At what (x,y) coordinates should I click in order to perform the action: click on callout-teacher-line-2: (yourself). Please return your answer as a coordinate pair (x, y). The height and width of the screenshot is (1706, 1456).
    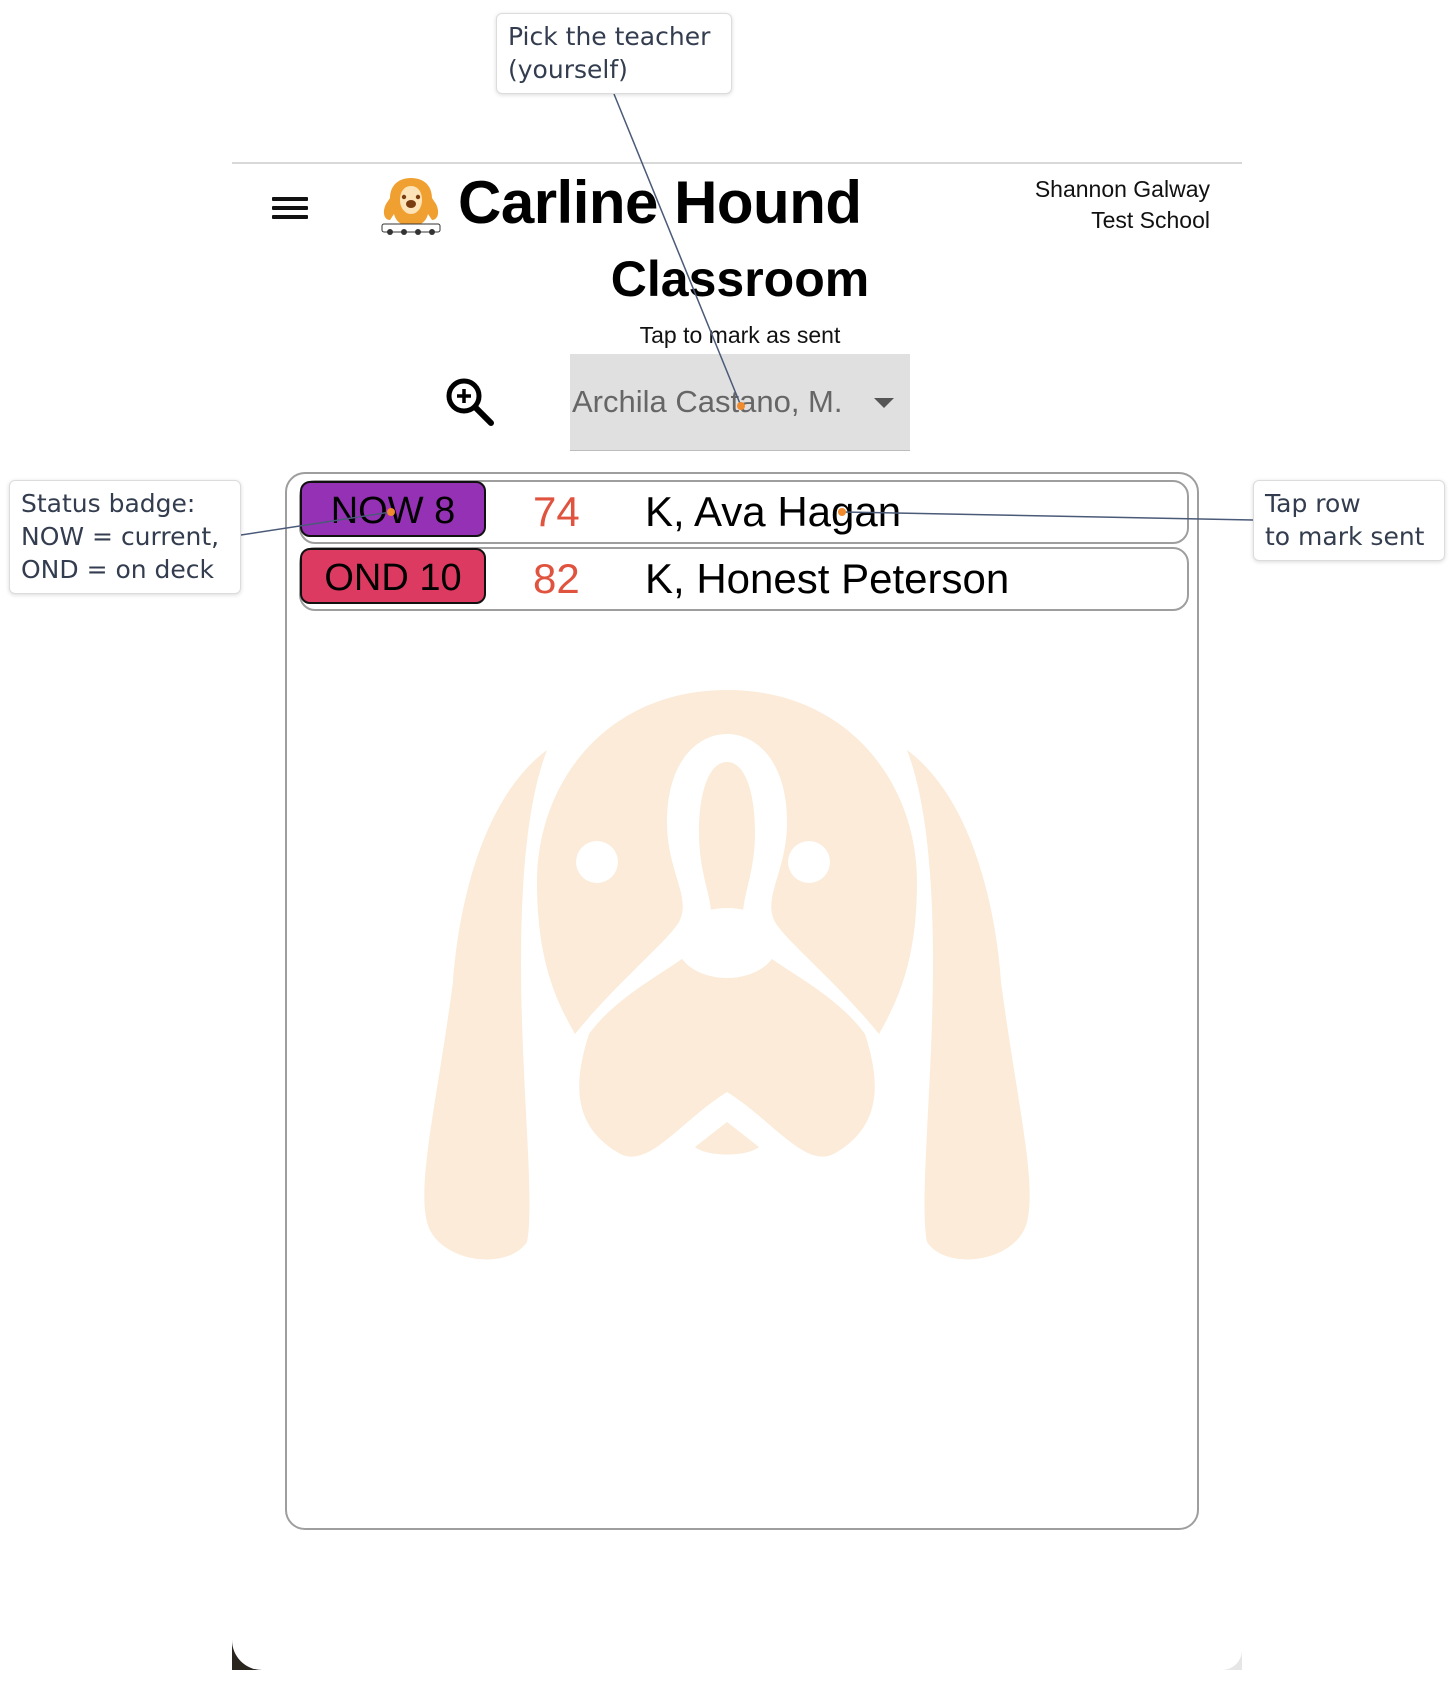
    Looking at the image, I should click on (568, 69).